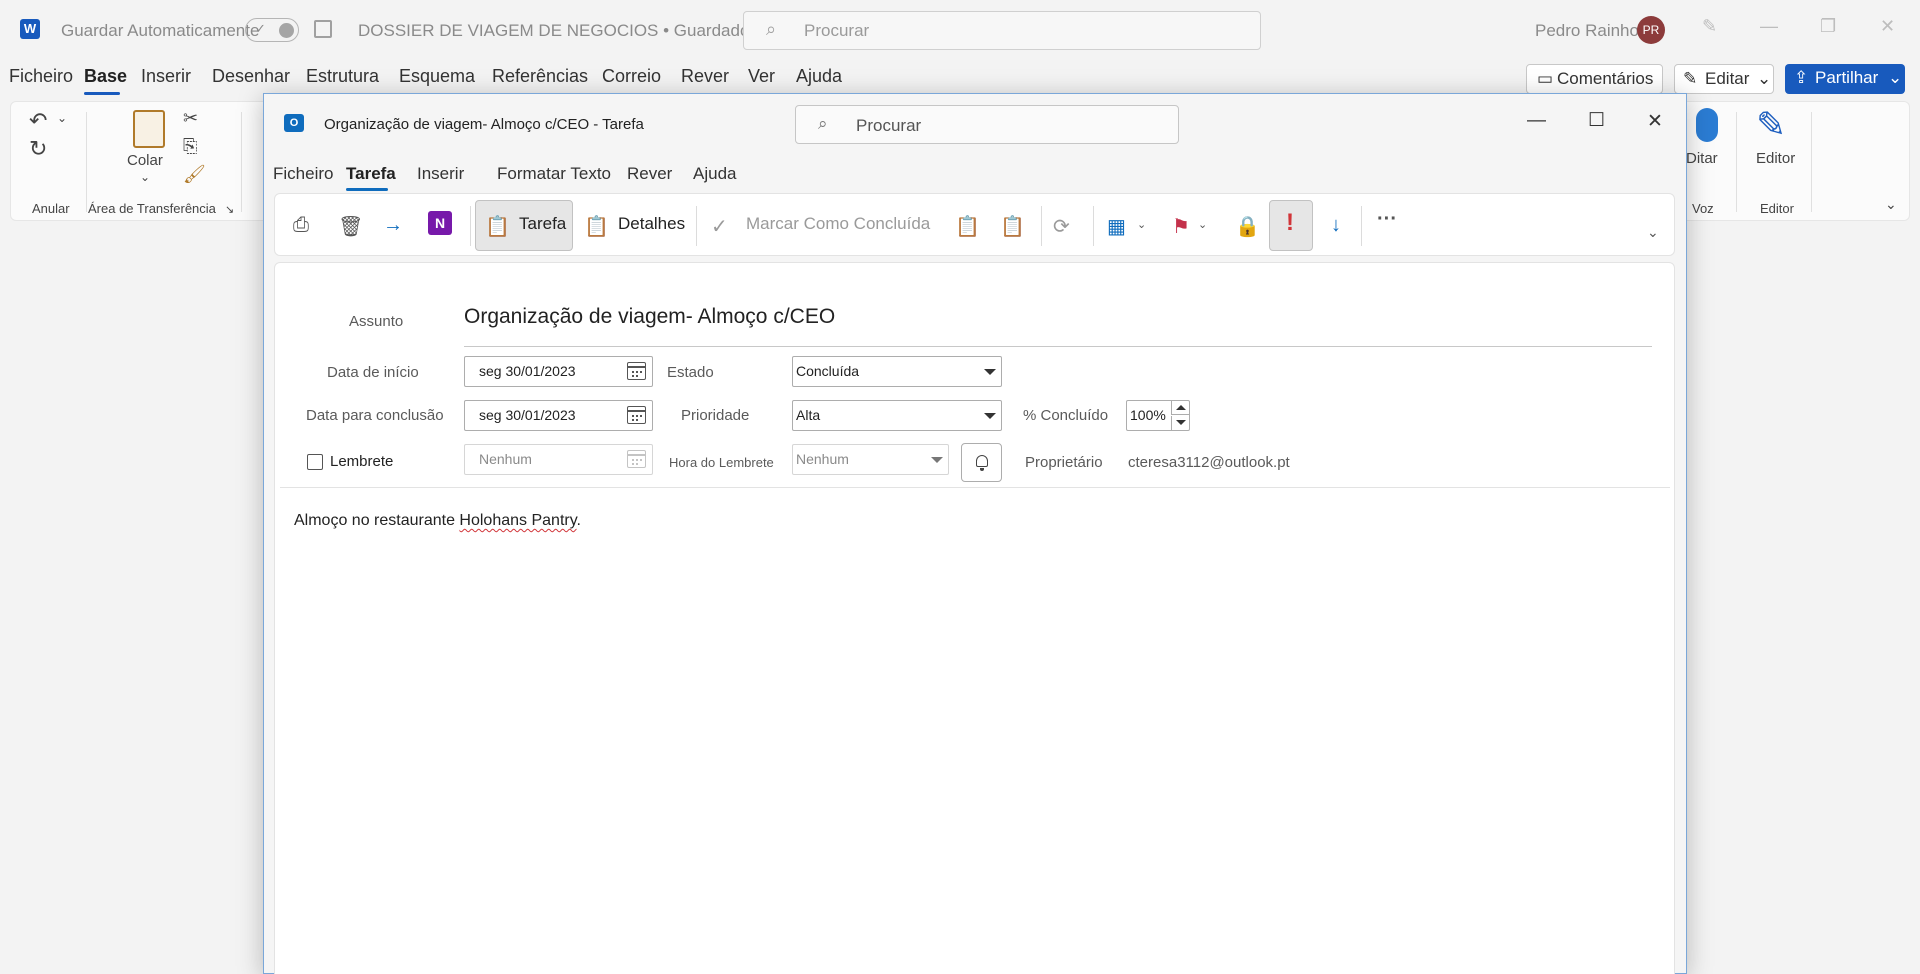  Describe the element at coordinates (558, 371) in the screenshot. I see `start-date-field: seg 30/01/2023` at that location.